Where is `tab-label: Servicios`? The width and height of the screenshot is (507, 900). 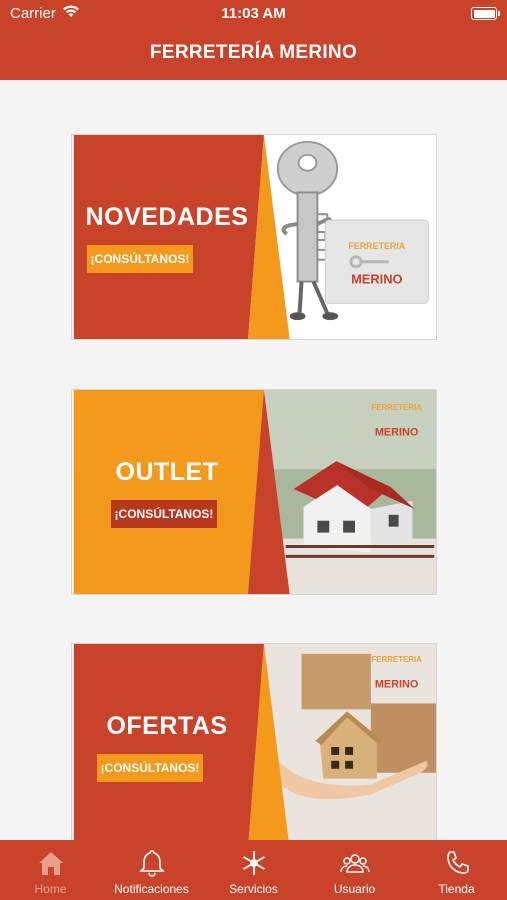
tab-label: Servicios is located at coordinates (253, 889).